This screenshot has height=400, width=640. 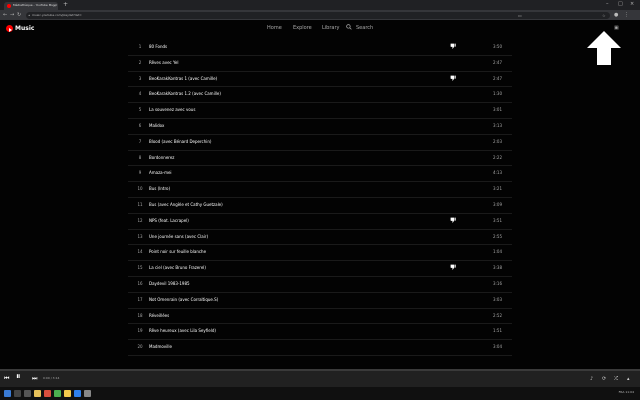 What do you see at coordinates (320, 348) in the screenshot?
I see `track-row: 20 Madmoville 3:04` at bounding box center [320, 348].